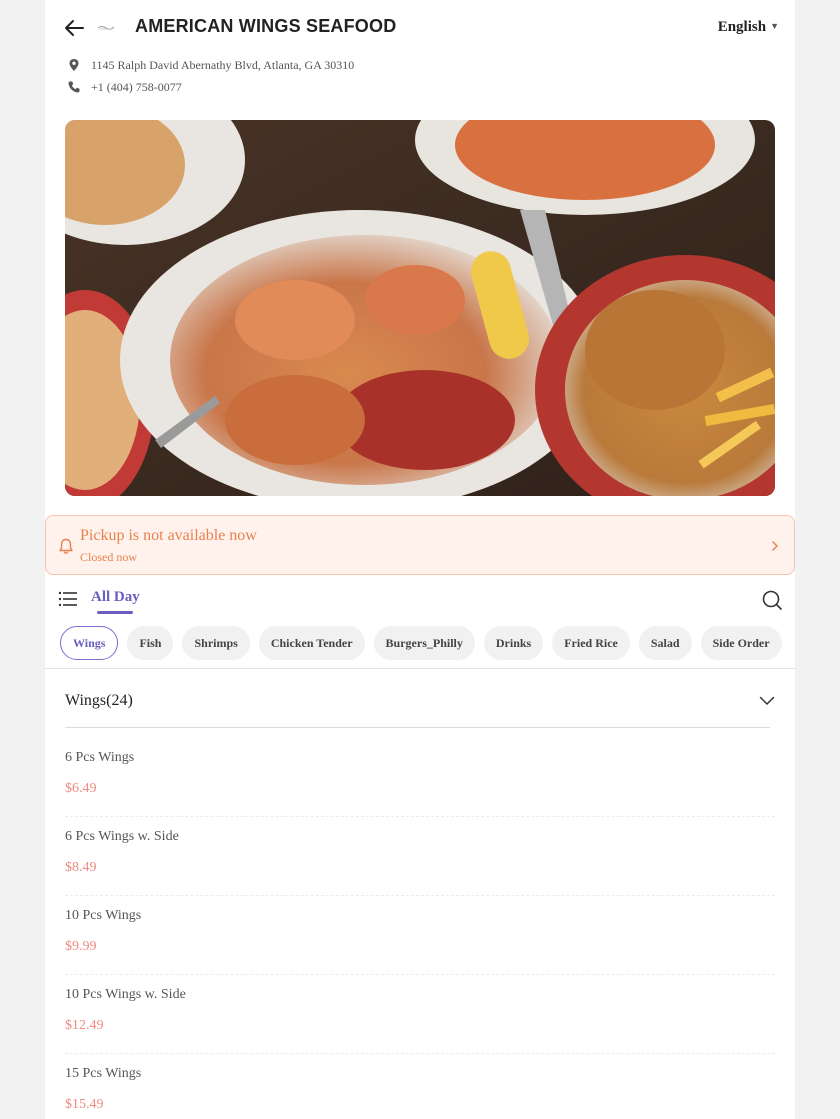 This screenshot has width=840, height=1119. Describe the element at coordinates (420, 28) in the screenshot. I see `header: AMERICAN WINGS SEAFOOD English ▼` at that location.